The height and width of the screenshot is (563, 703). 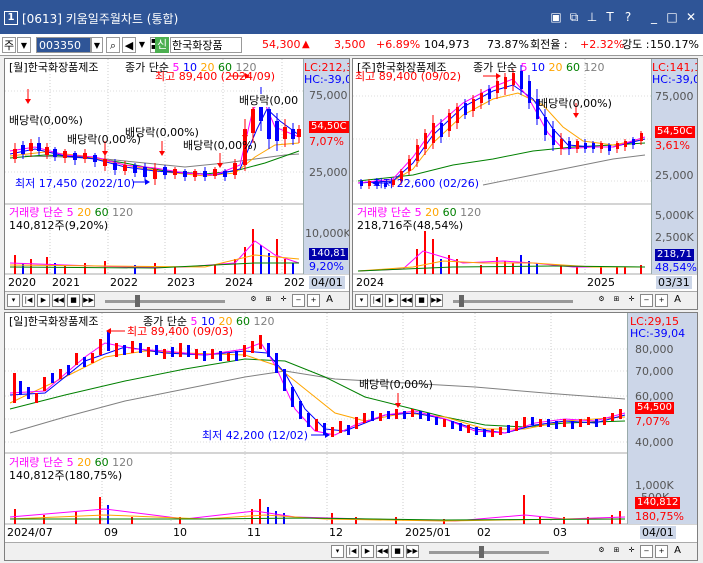 I want to click on market-select: 주, so click(x=9, y=45).